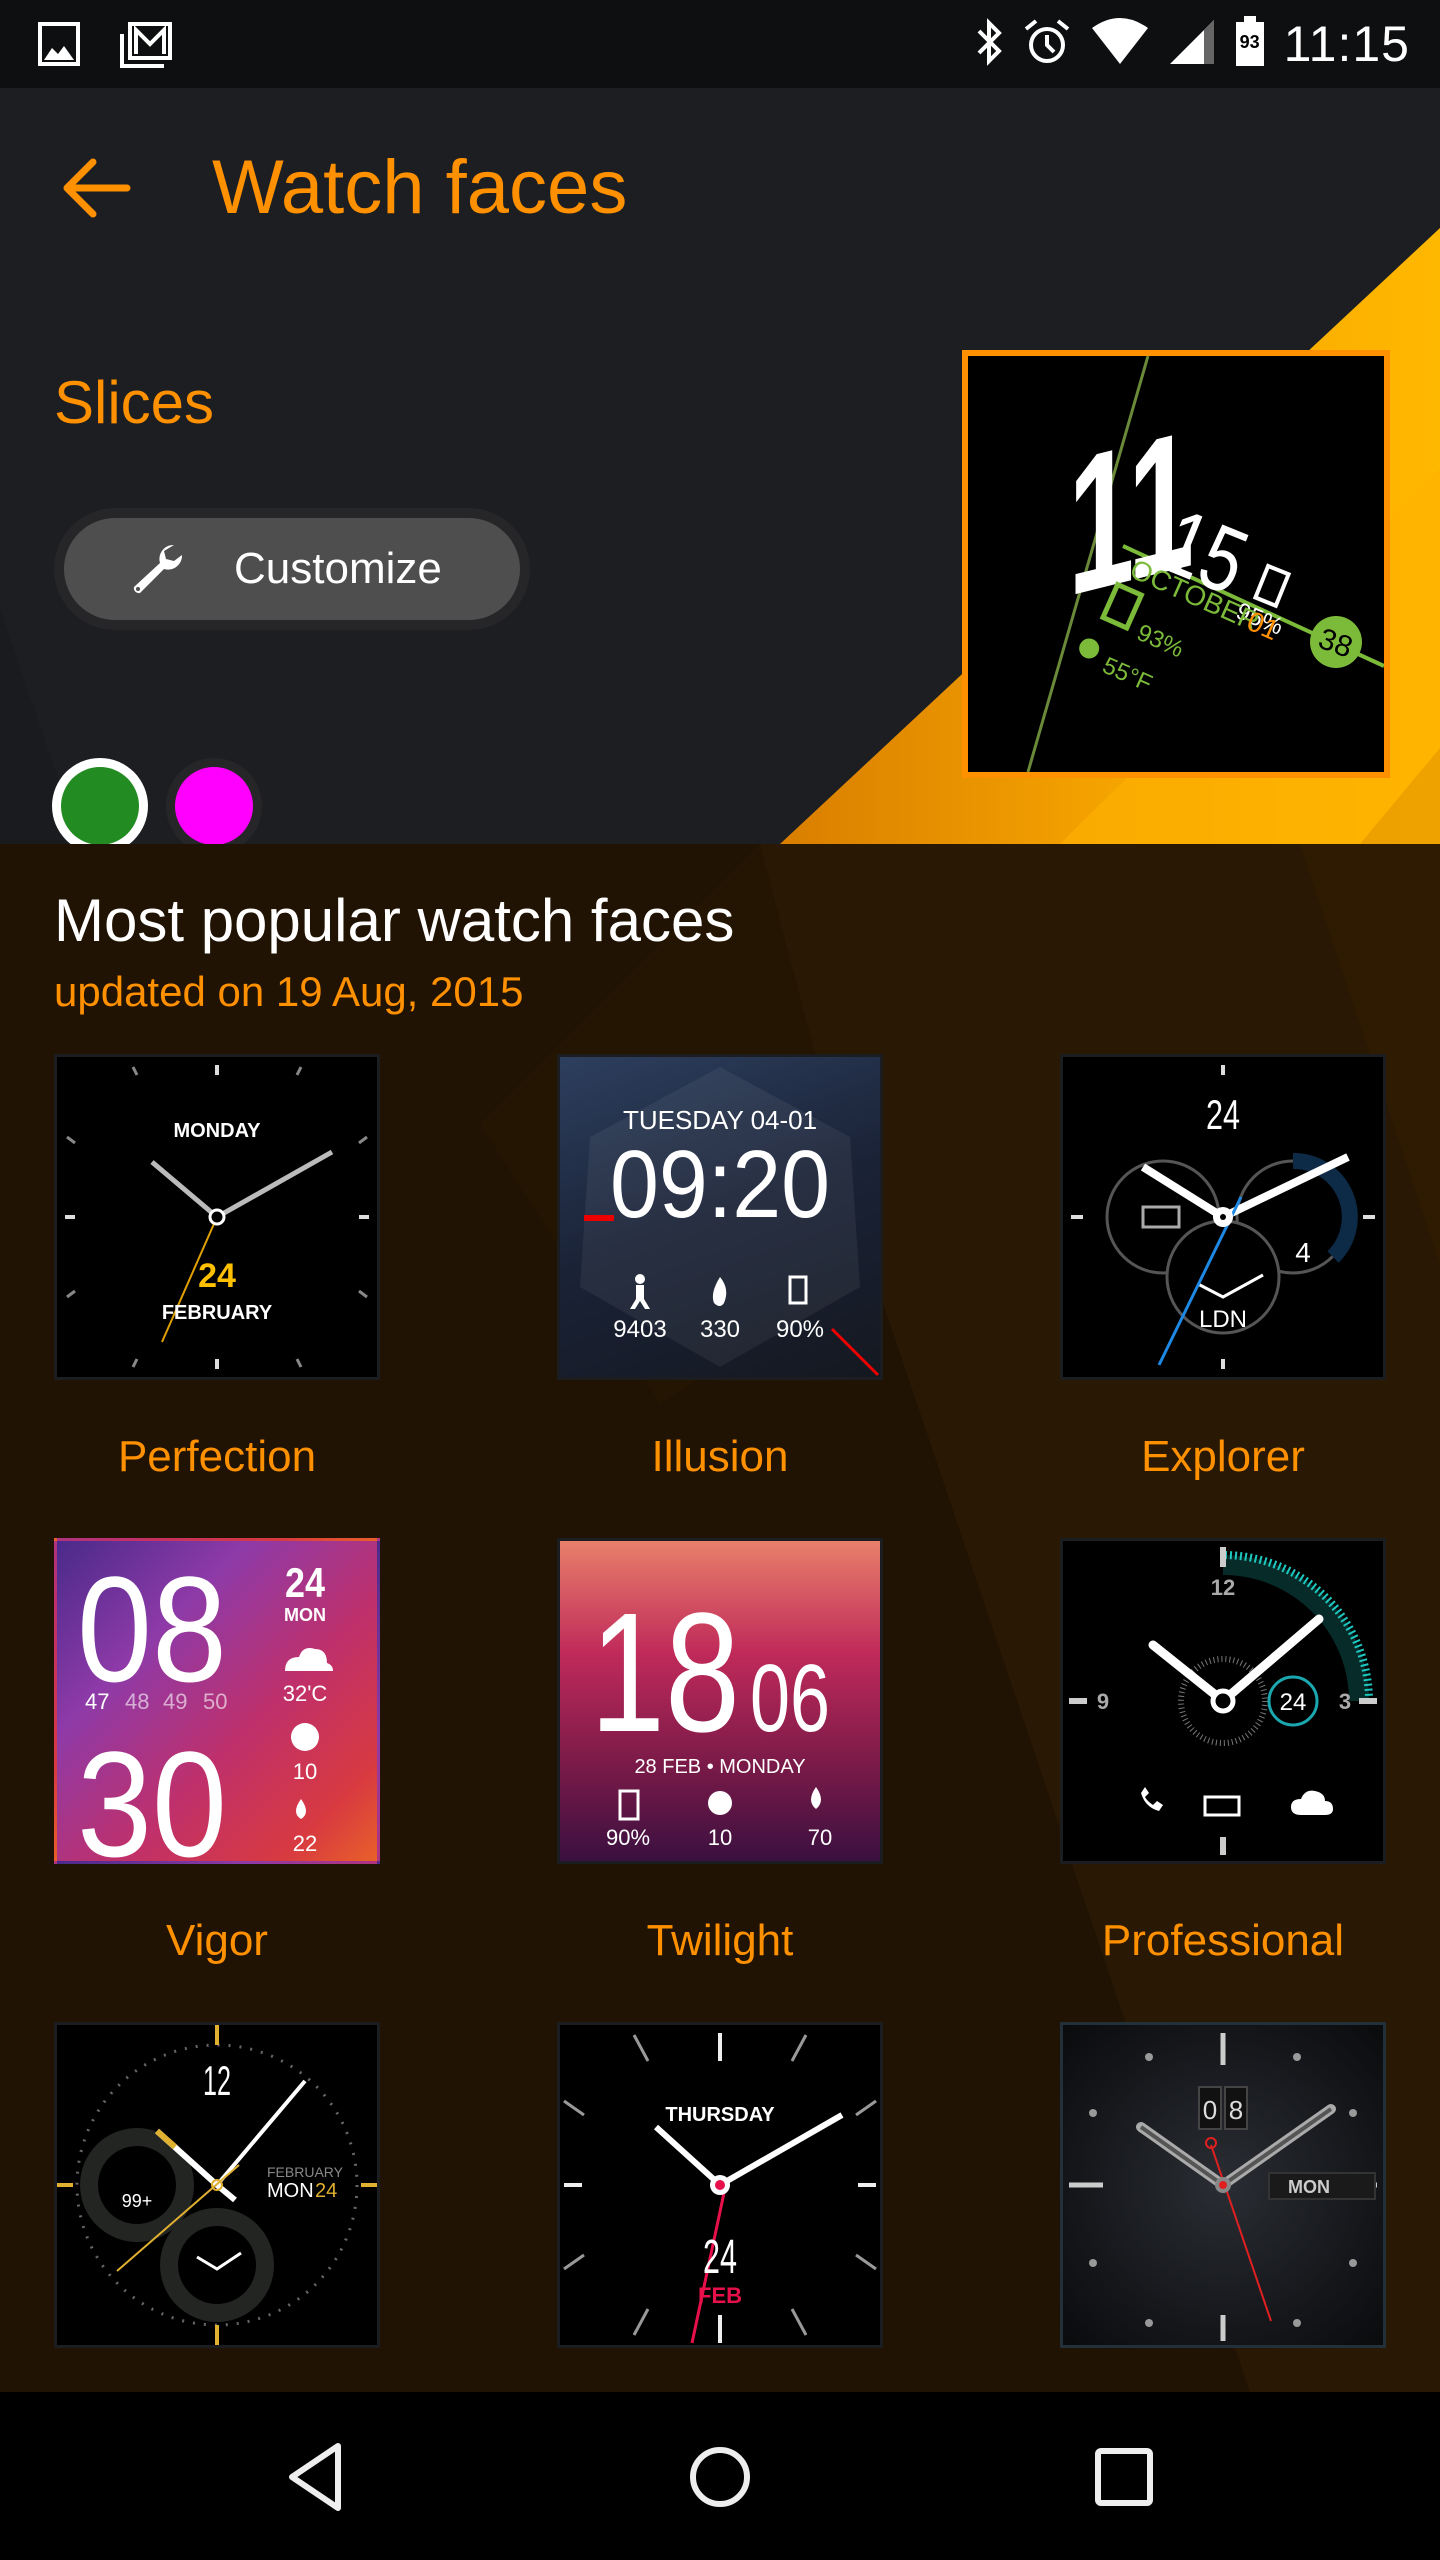 This screenshot has width=1440, height=2560. I want to click on nav-back-button, so click(316, 2477).